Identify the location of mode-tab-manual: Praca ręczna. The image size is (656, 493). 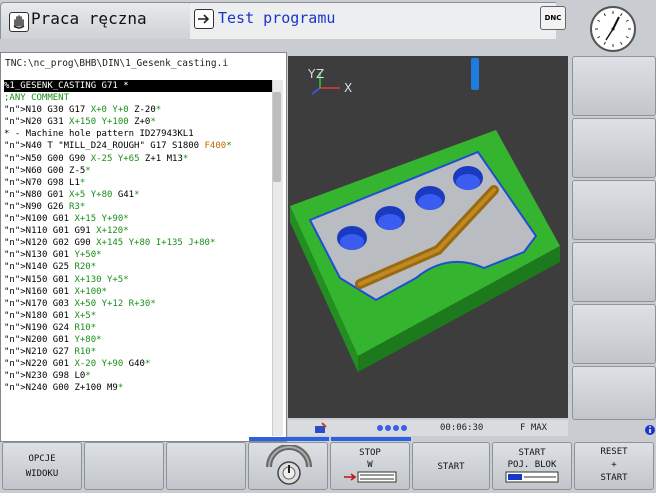
(96, 20).